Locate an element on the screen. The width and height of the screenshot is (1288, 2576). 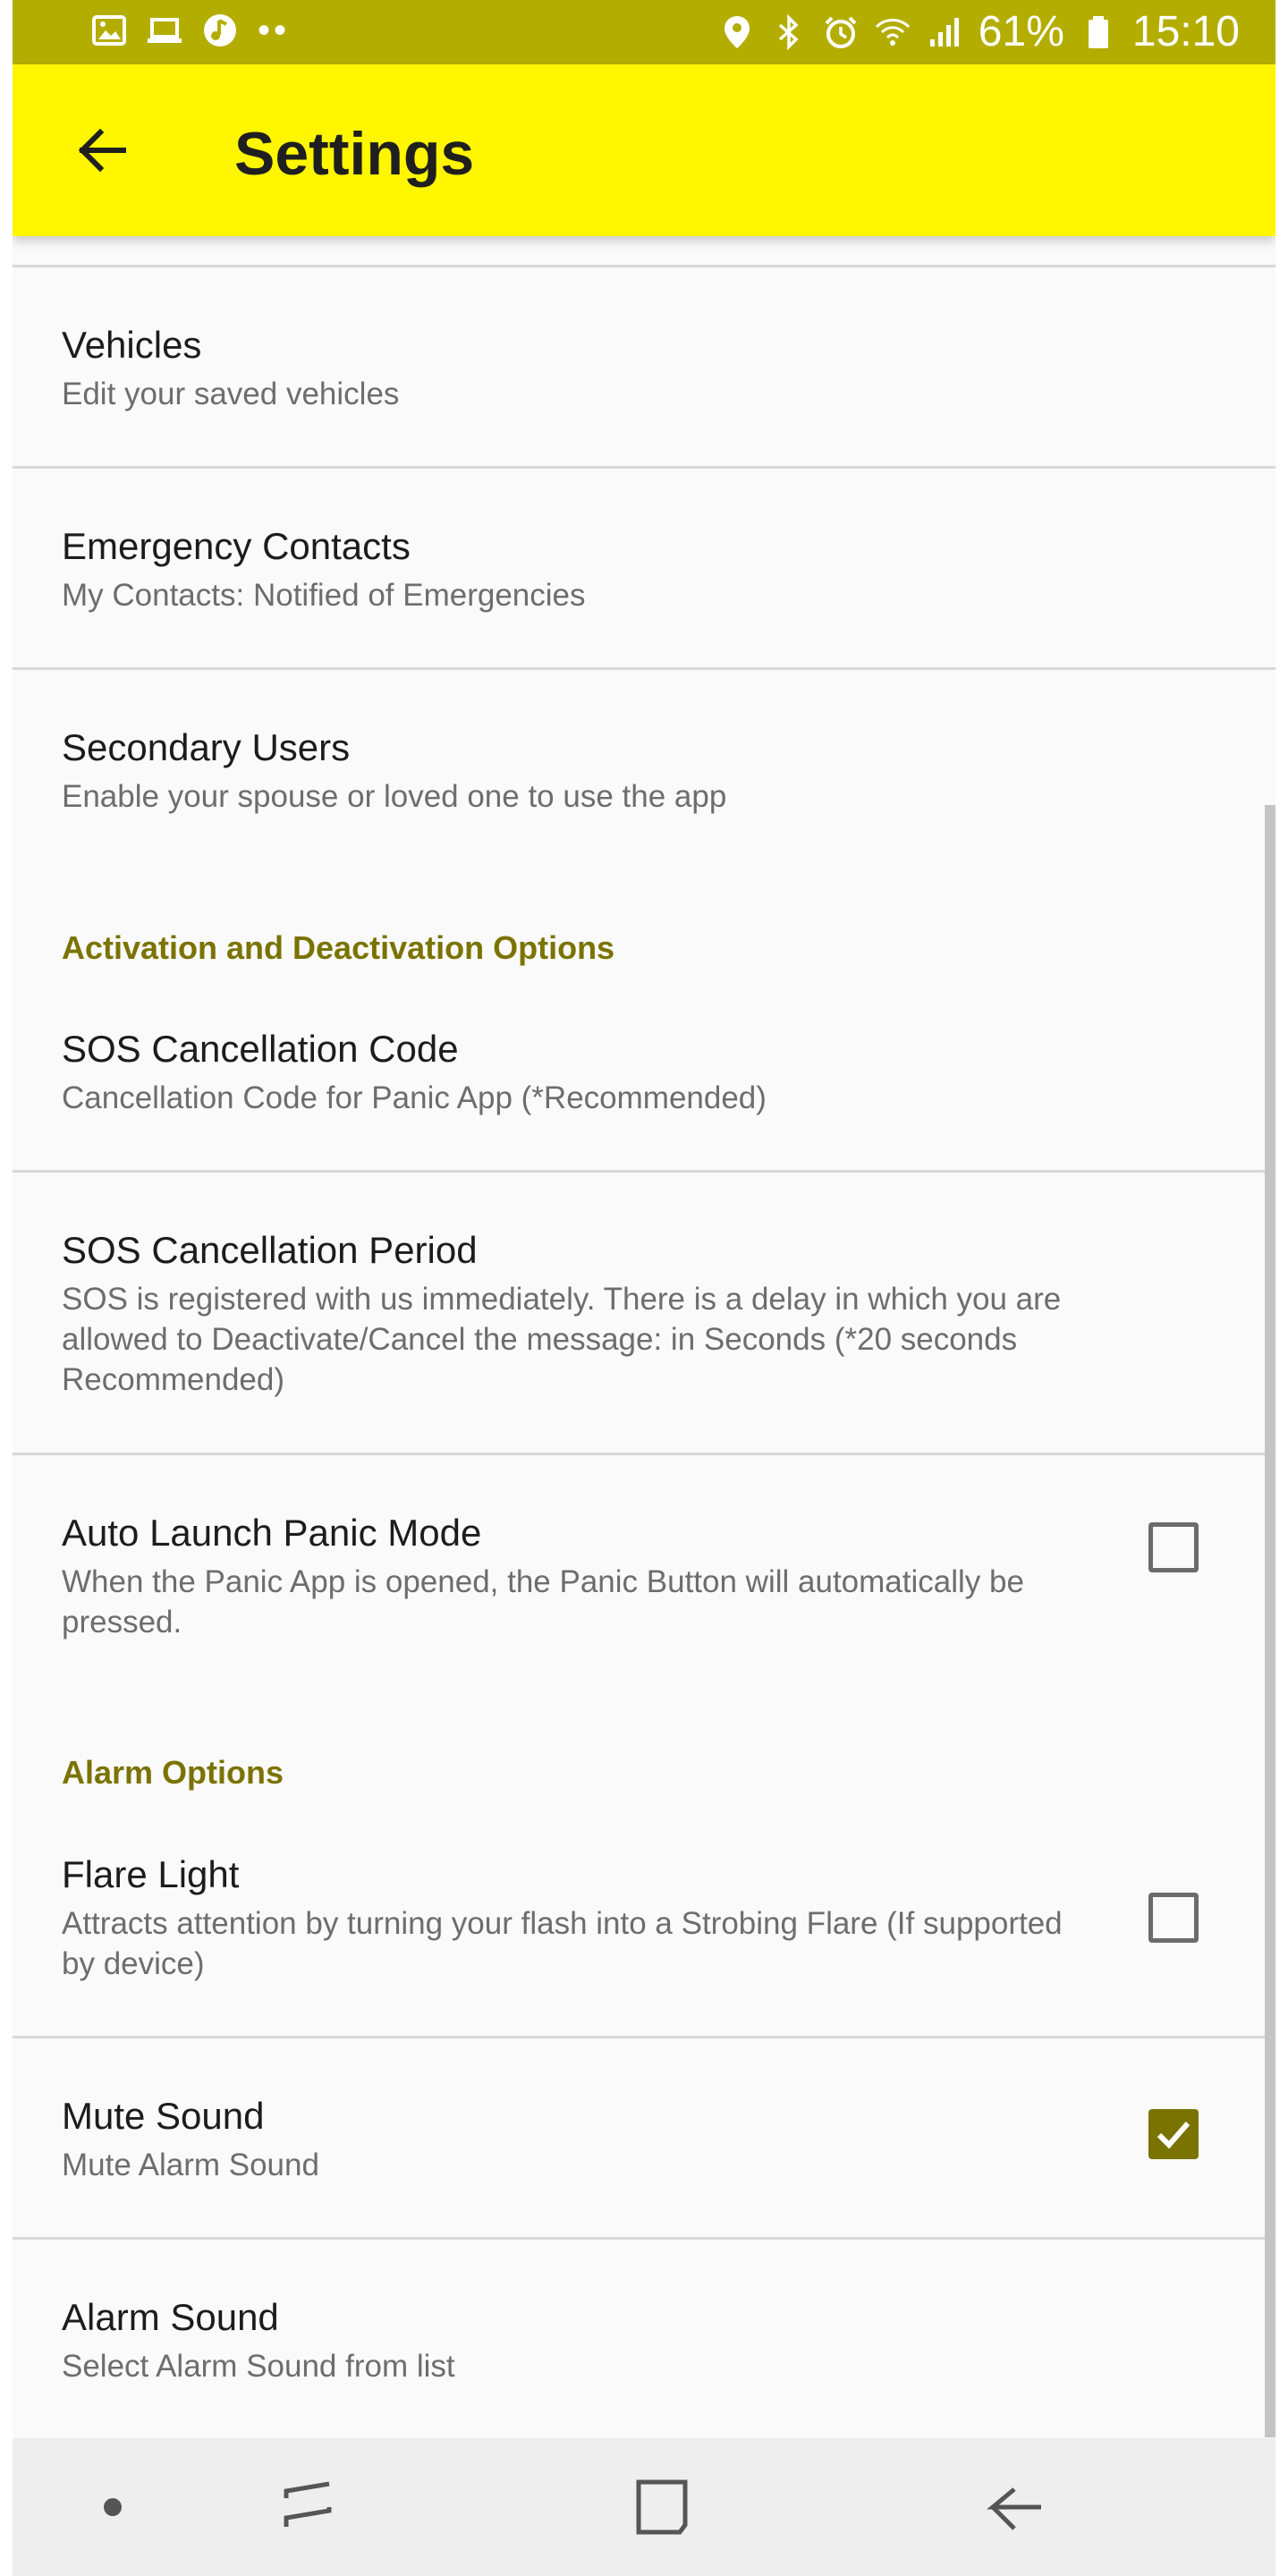
image-icon is located at coordinates (109, 30).